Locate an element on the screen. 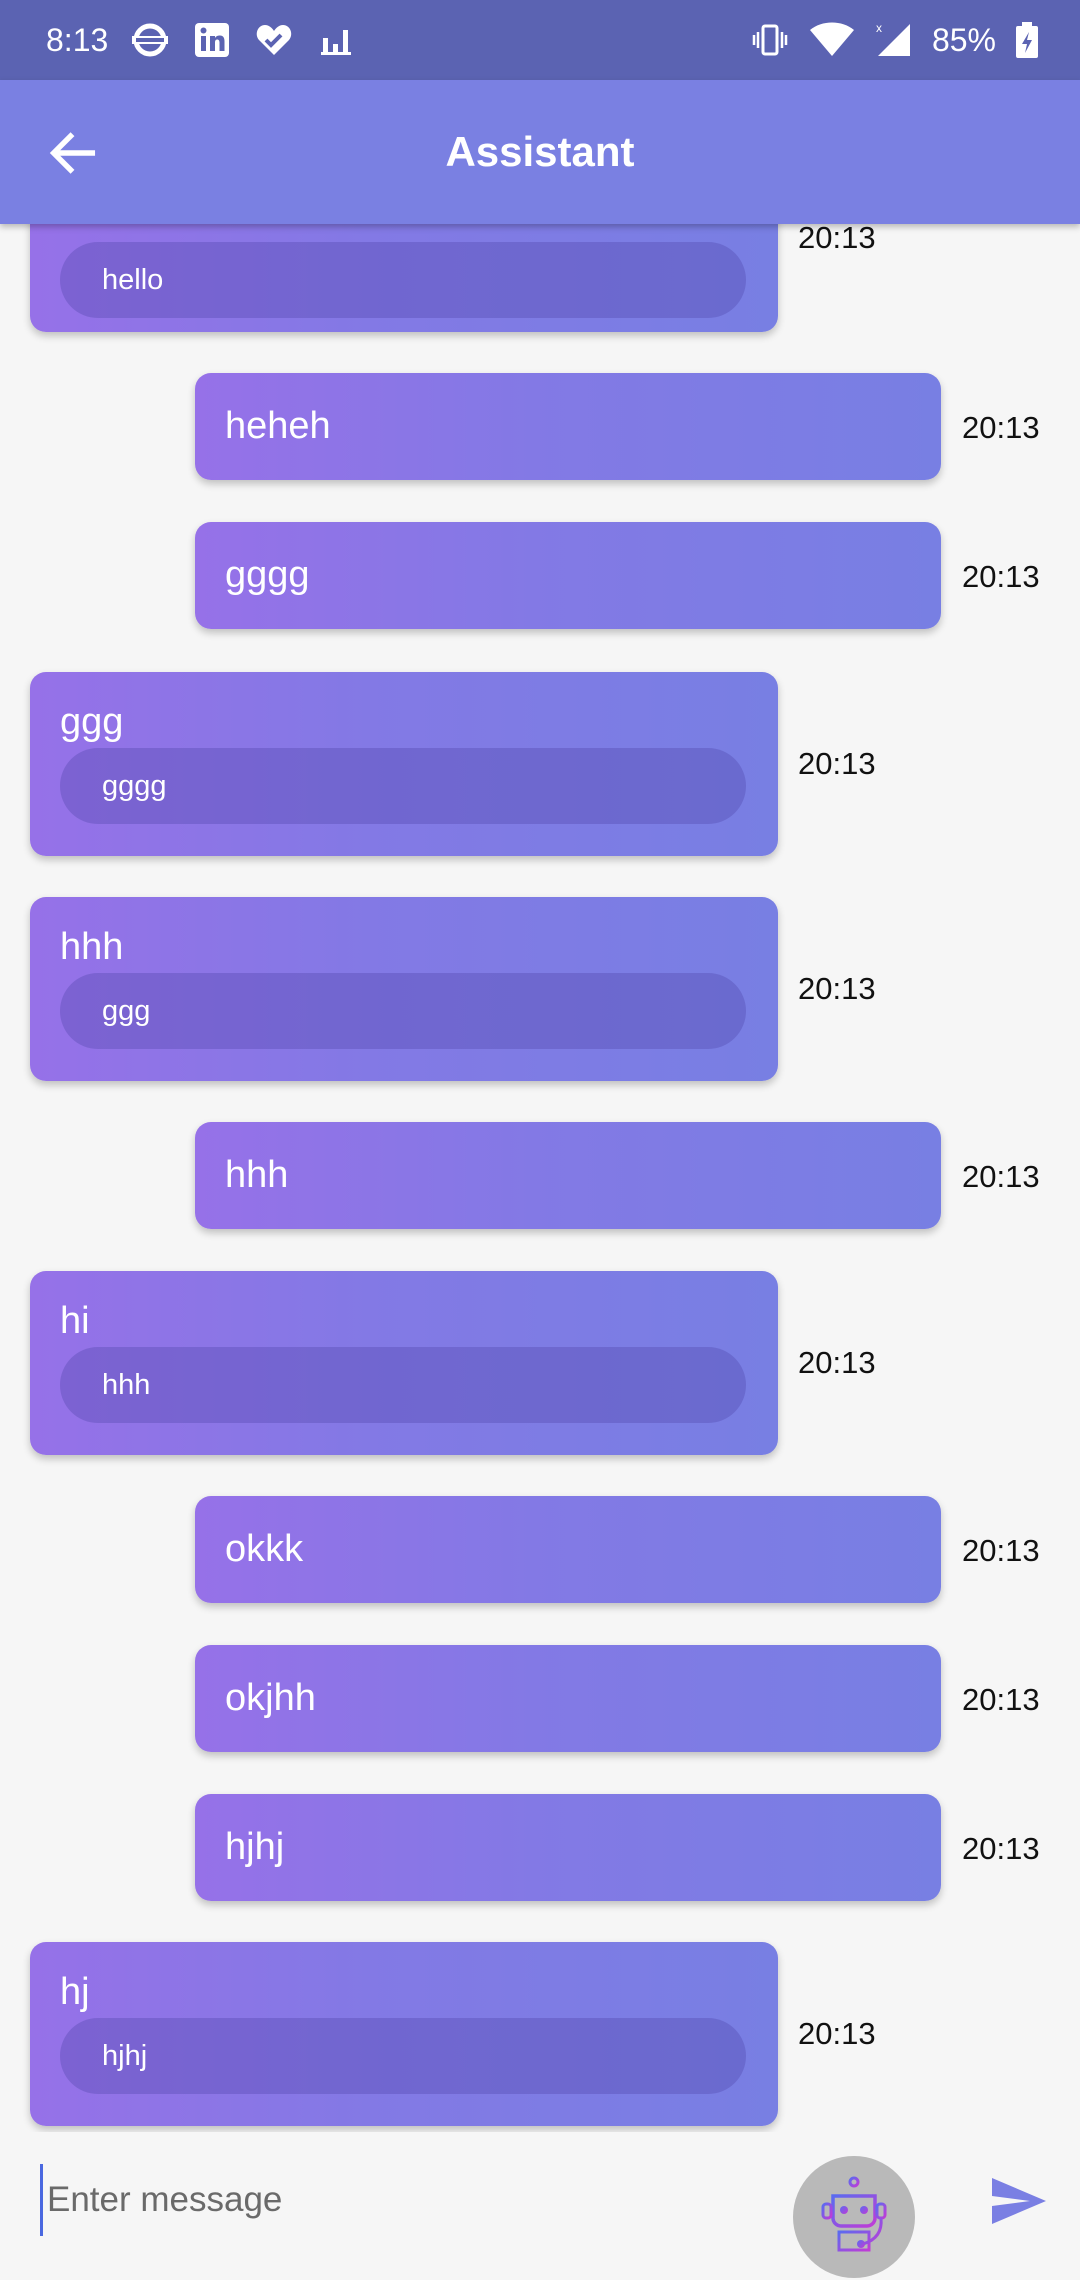 The height and width of the screenshot is (2280, 1080). user-message-bubble: gggg is located at coordinates (568, 575).